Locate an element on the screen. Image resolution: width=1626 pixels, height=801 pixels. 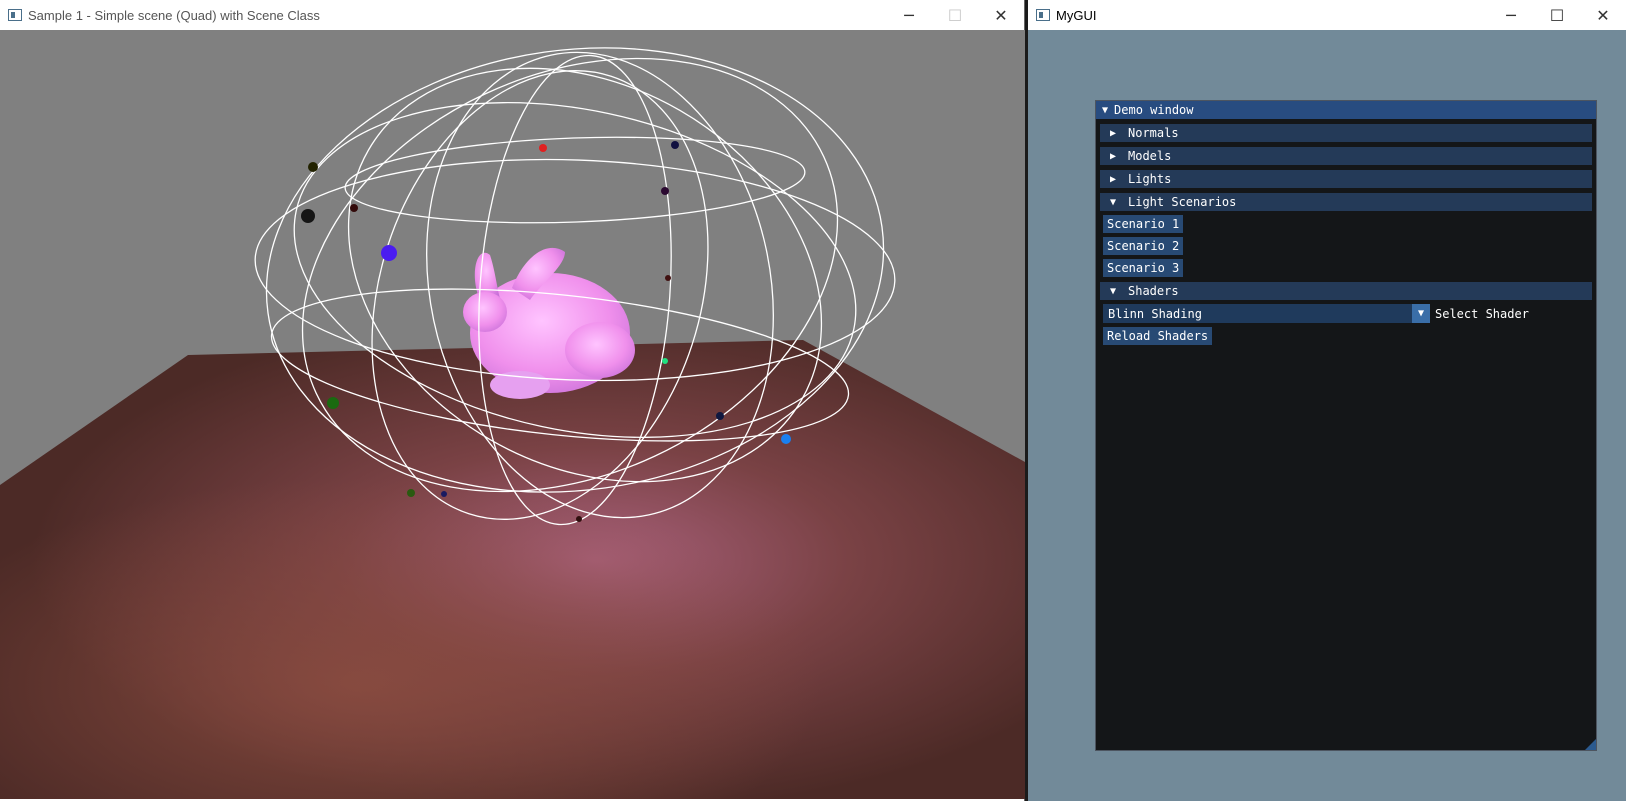
header-label: Shaders is located at coordinates (1153, 291).